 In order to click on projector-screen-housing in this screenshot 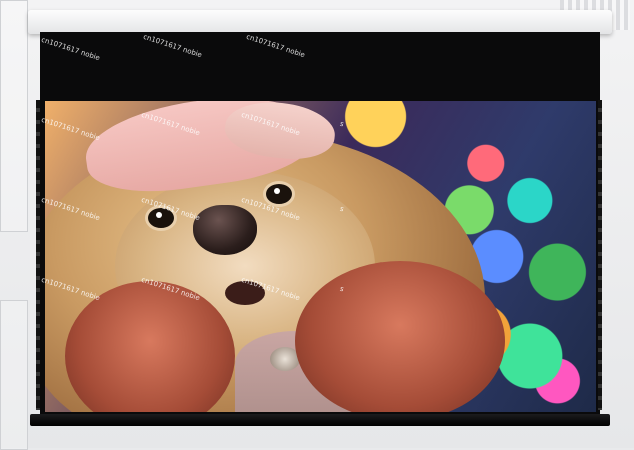, I will do `click(320, 22)`.